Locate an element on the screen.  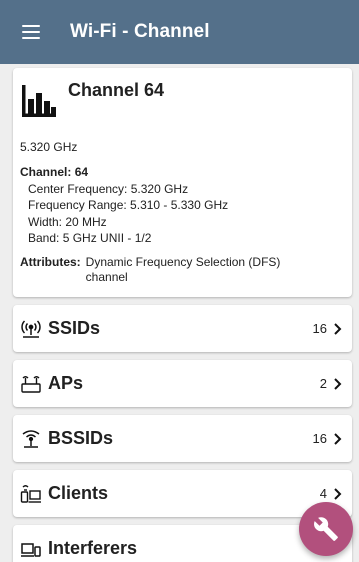
clients-devices-icon is located at coordinates (31, 494).